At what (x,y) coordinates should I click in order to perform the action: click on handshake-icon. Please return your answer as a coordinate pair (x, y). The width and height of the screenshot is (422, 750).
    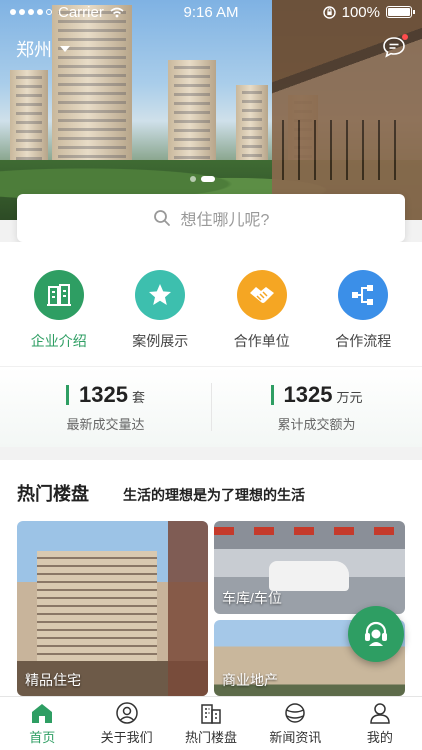
    Looking at the image, I should click on (261, 295).